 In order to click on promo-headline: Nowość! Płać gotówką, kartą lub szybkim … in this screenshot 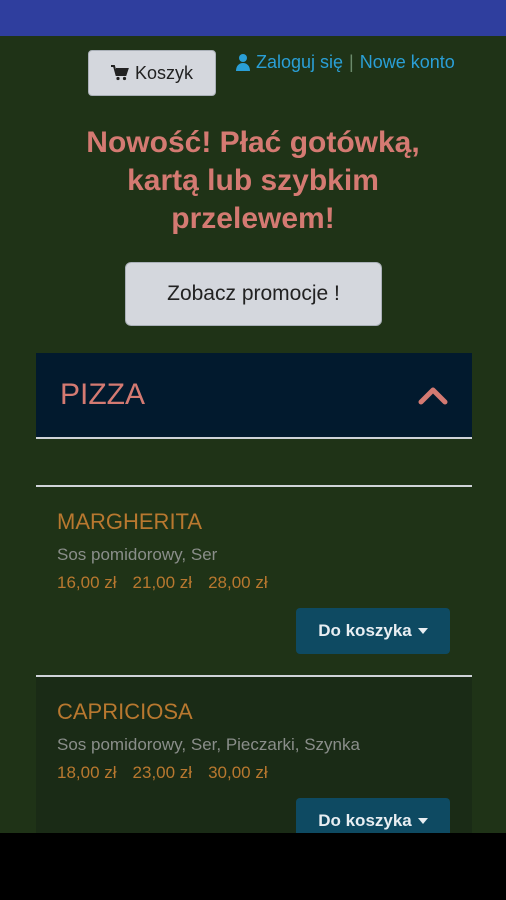, I will do `click(253, 181)`.